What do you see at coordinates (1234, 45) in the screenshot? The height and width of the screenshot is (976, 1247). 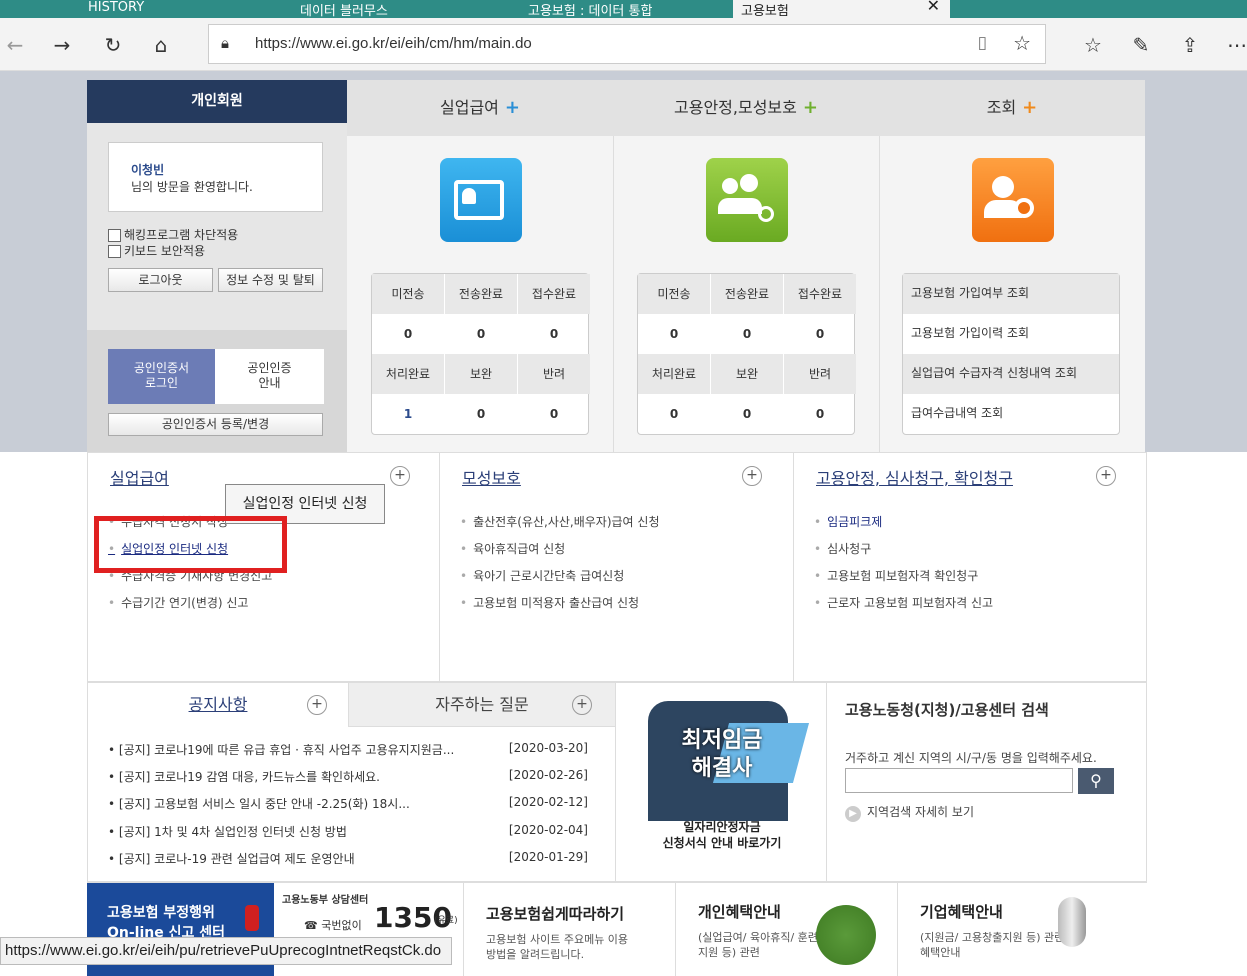 I see `more-icon: ⋯` at bounding box center [1234, 45].